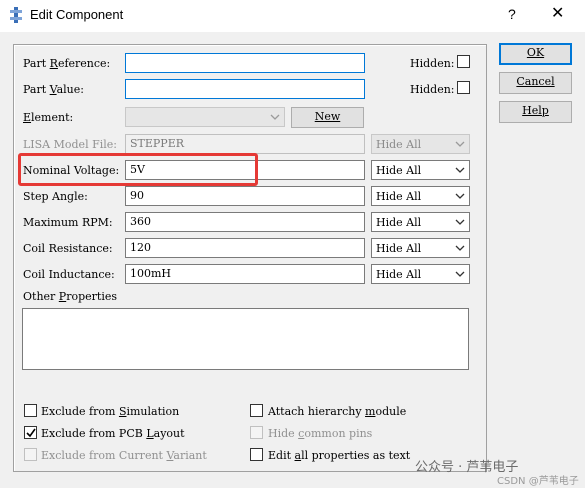  I want to click on part-value-input, so click(245, 89).